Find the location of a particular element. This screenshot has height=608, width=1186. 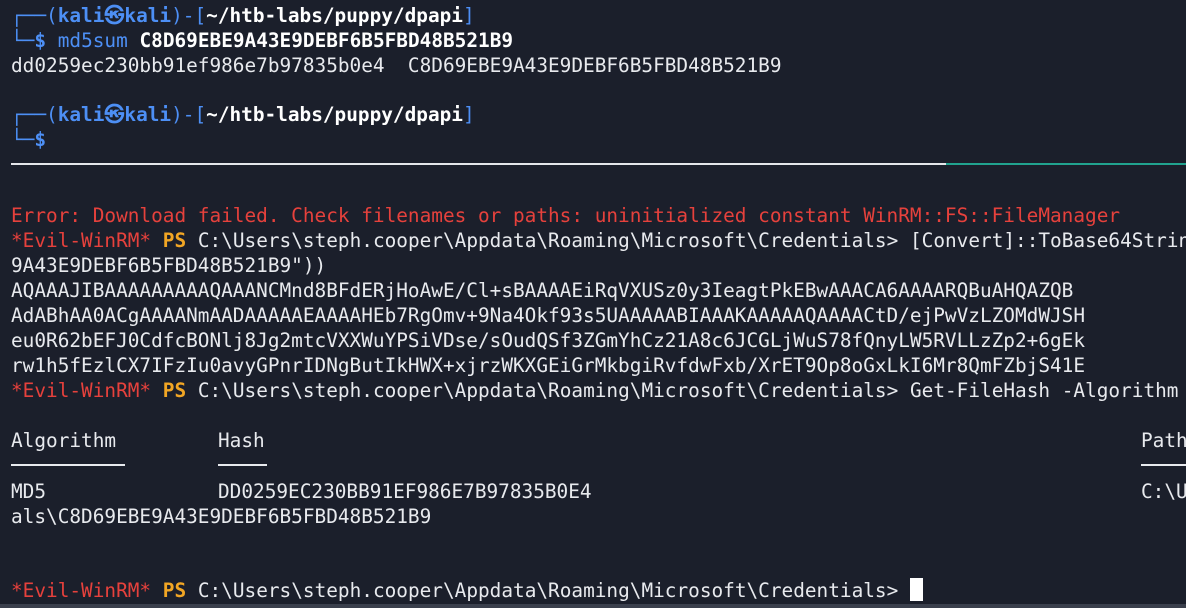

prompt-command-line-2: └─$ is located at coordinates (28, 139).